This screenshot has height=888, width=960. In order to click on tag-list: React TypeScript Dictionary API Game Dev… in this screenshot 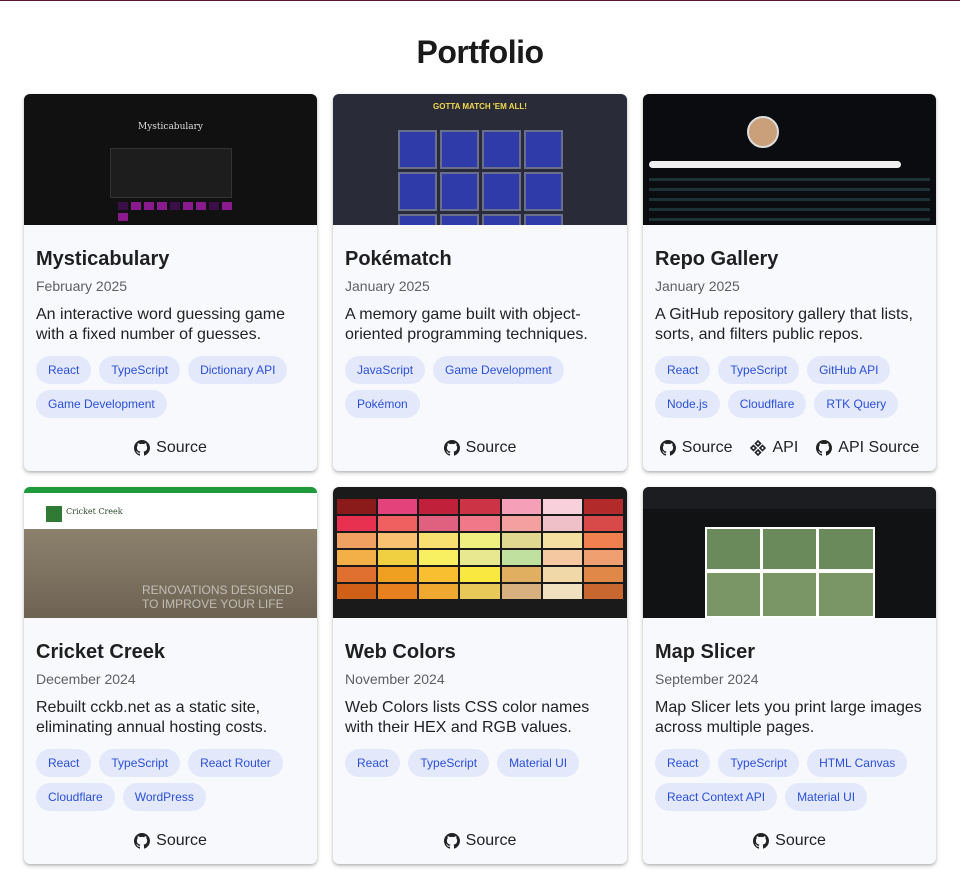, I will do `click(170, 387)`.